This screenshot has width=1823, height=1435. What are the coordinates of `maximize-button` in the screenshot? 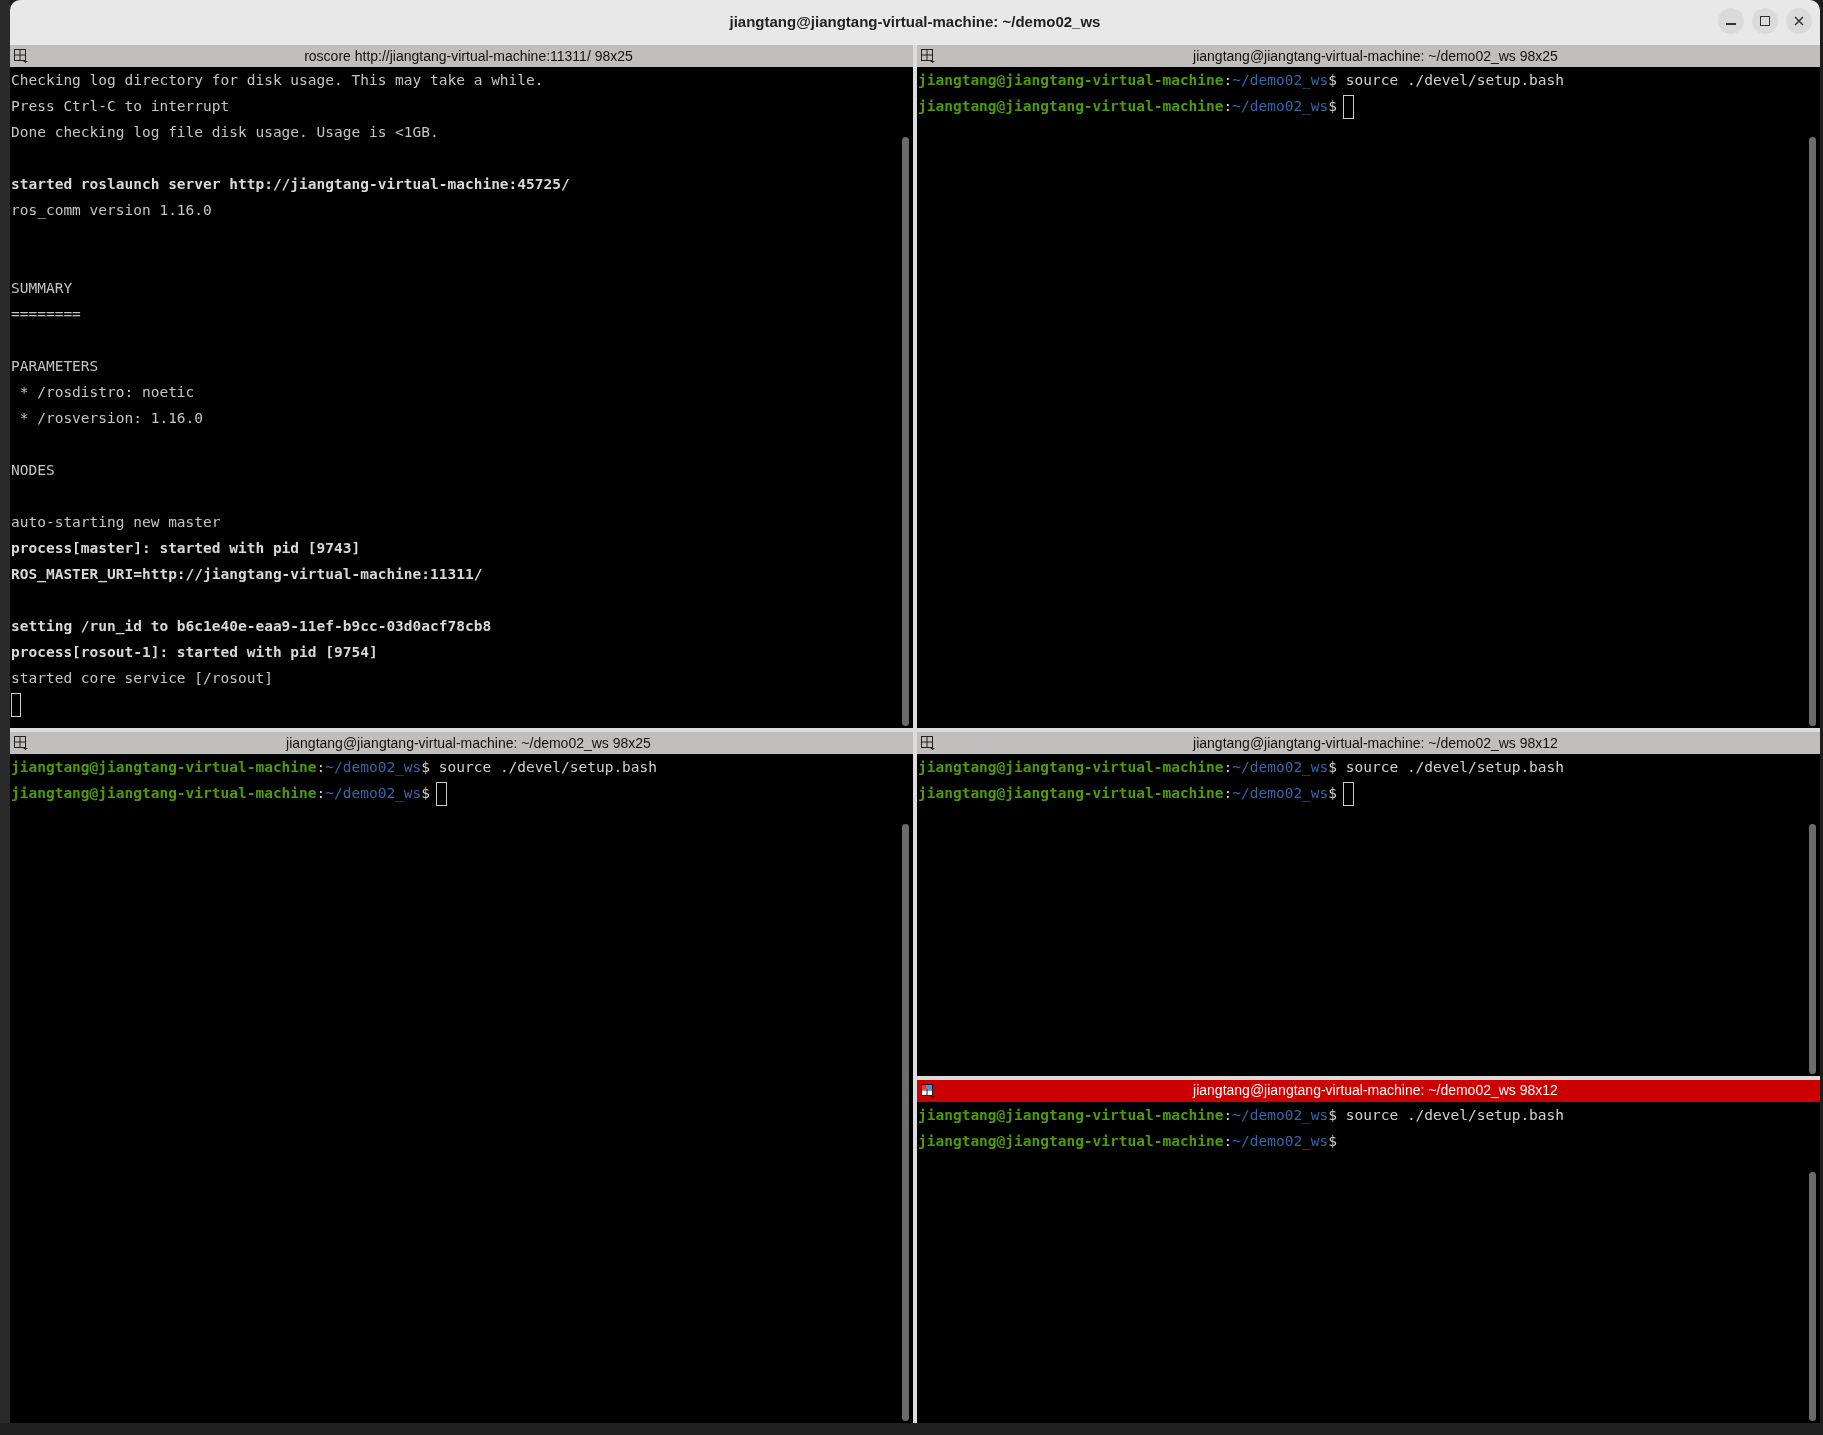 It's located at (1765, 21).